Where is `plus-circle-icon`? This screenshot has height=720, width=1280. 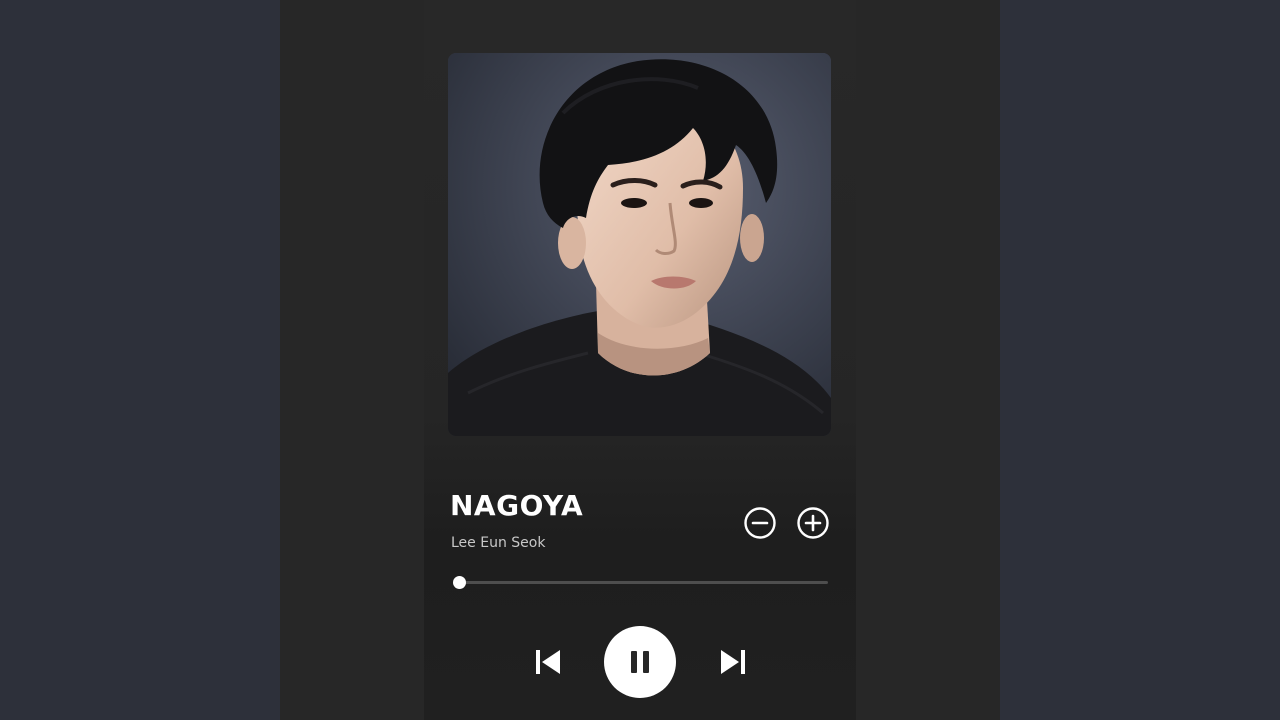
plus-circle-icon is located at coordinates (813, 523).